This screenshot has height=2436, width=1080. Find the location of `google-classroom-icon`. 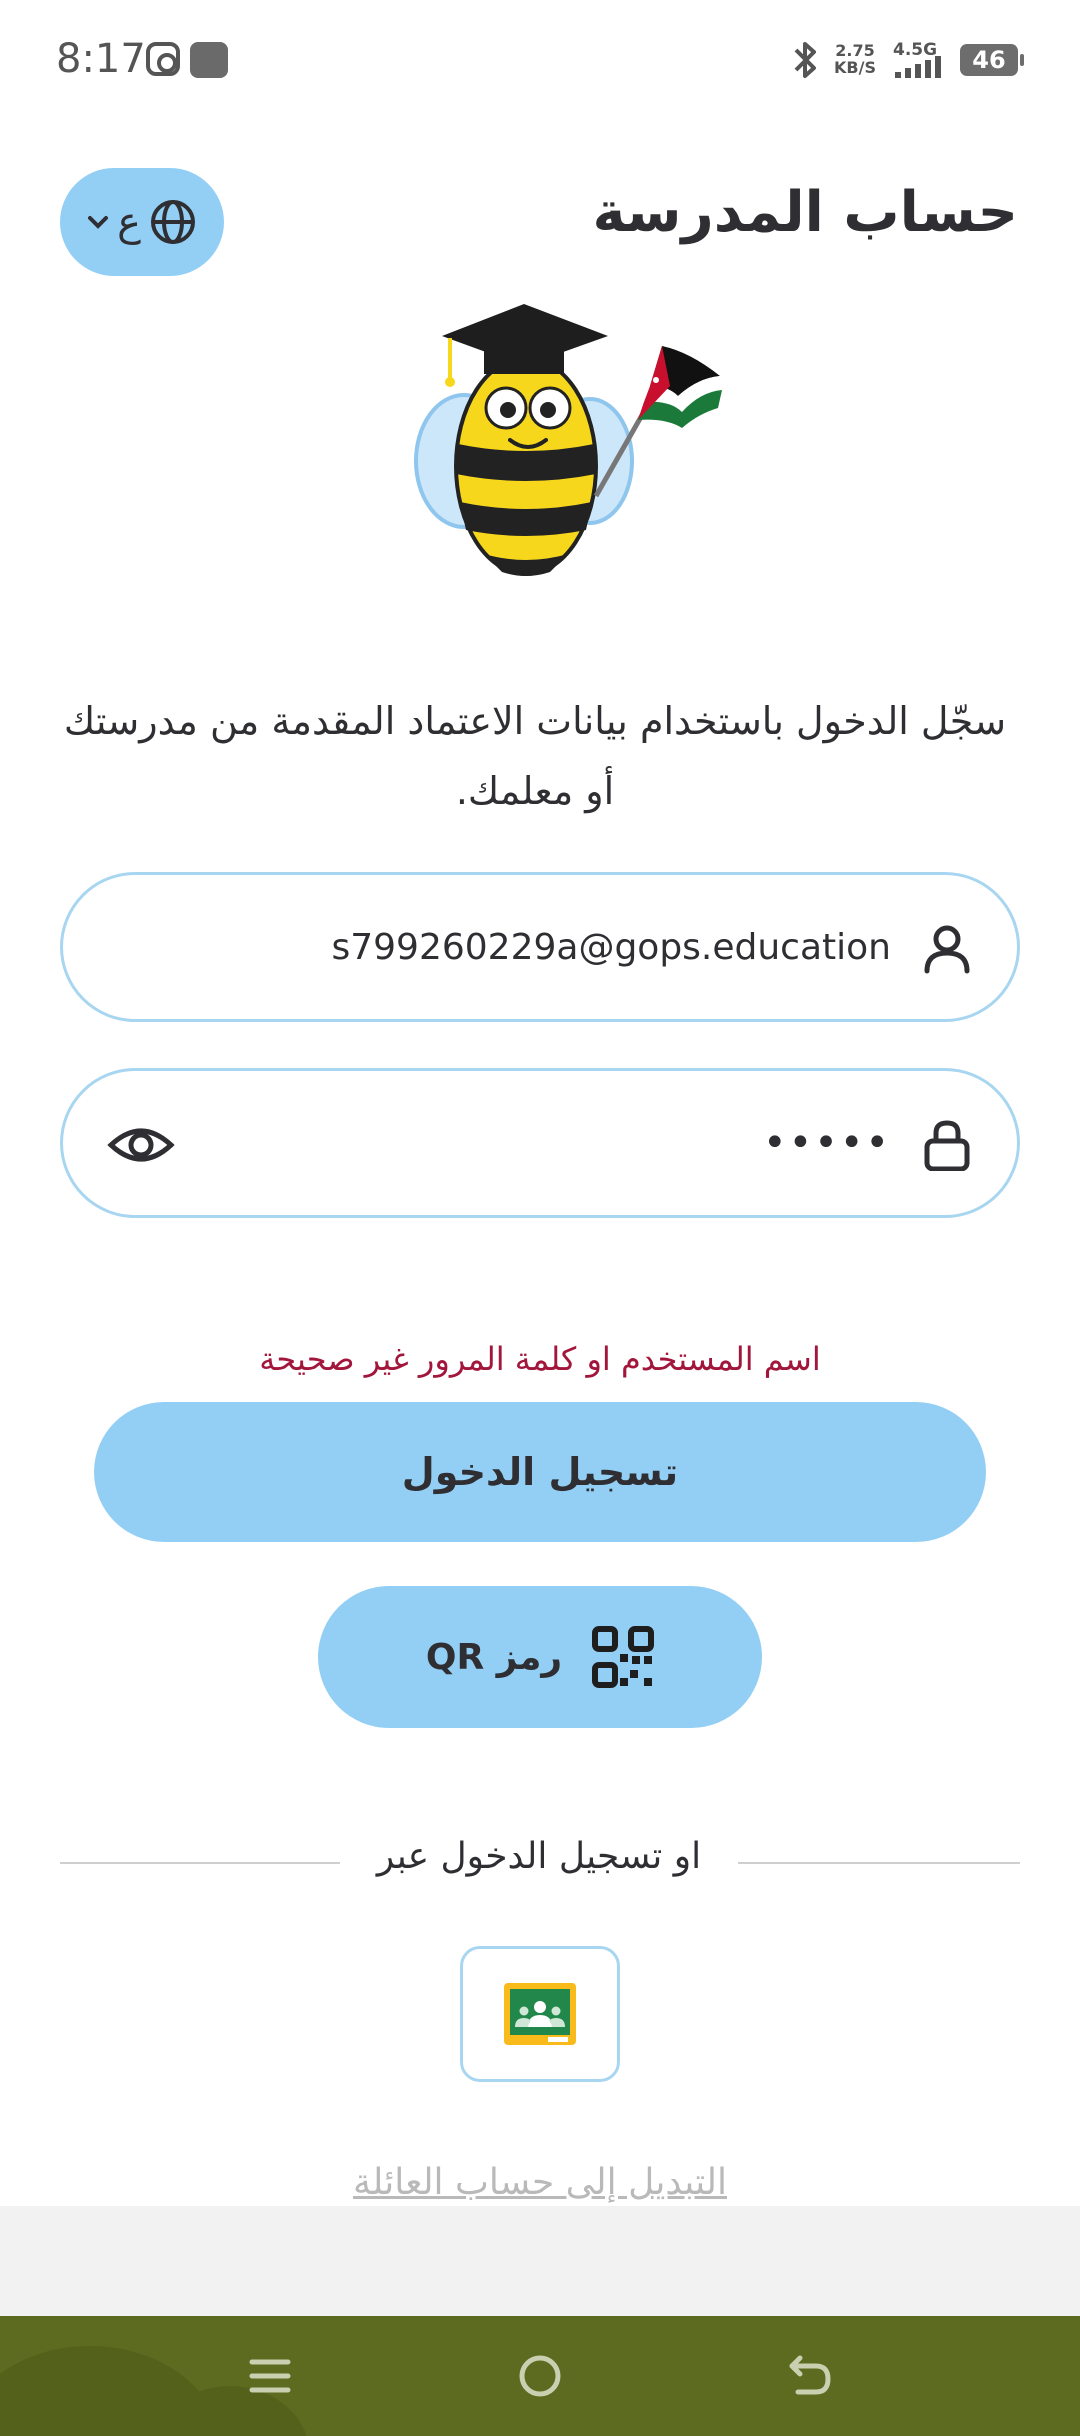

google-classroom-icon is located at coordinates (540, 2014).